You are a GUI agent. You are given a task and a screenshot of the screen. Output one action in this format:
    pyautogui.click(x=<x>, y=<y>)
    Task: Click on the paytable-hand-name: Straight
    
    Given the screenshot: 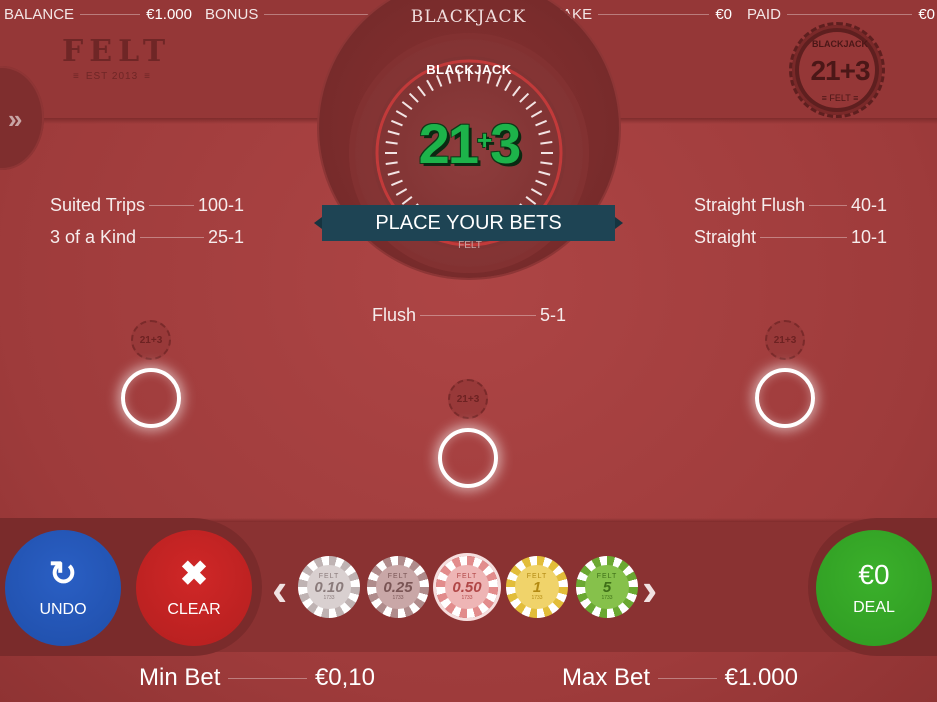 What is the action you would take?
    pyautogui.click(x=725, y=236)
    